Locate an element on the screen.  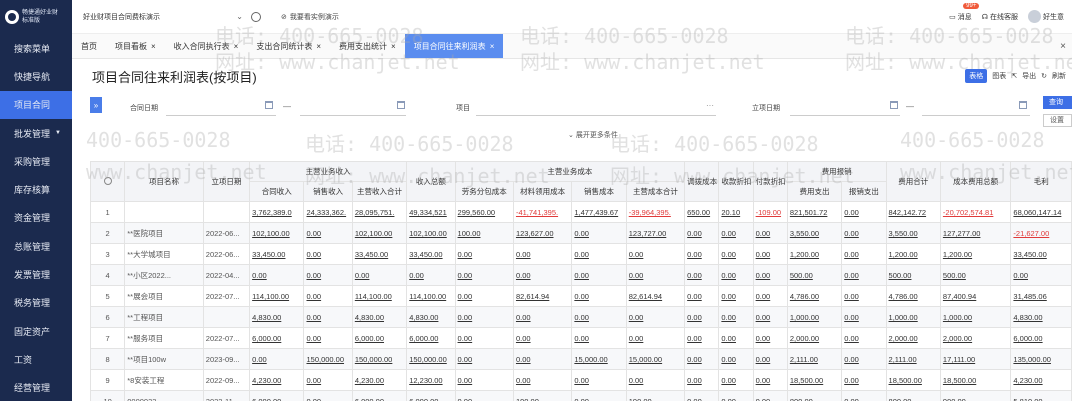
user-menu: 好生意 is located at coordinates (1046, 16).